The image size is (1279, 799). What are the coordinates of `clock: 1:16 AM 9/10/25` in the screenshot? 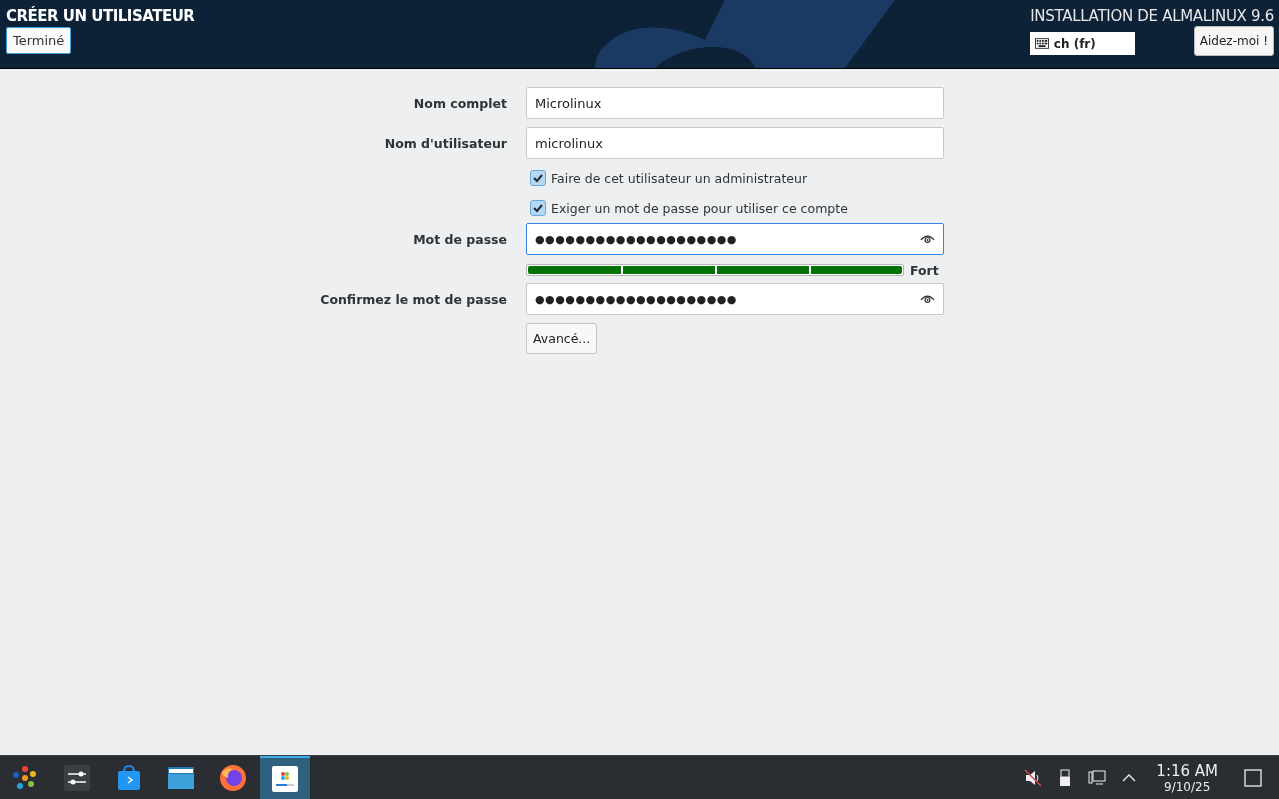 It's located at (1187, 777).